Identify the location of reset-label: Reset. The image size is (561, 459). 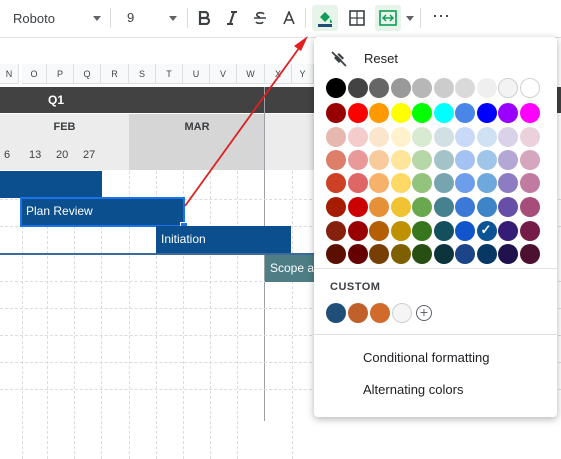
(381, 58).